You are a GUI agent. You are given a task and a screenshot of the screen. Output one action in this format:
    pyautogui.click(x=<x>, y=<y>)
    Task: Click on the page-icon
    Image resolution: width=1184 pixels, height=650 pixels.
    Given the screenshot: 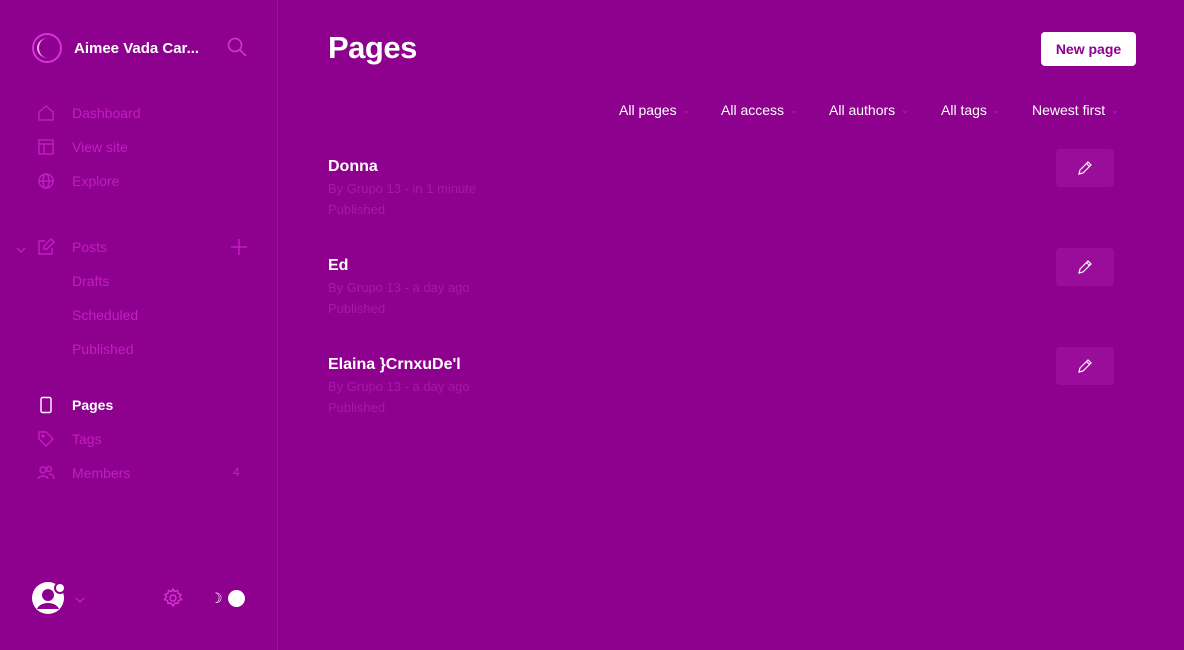 What is the action you would take?
    pyautogui.click(x=46, y=405)
    